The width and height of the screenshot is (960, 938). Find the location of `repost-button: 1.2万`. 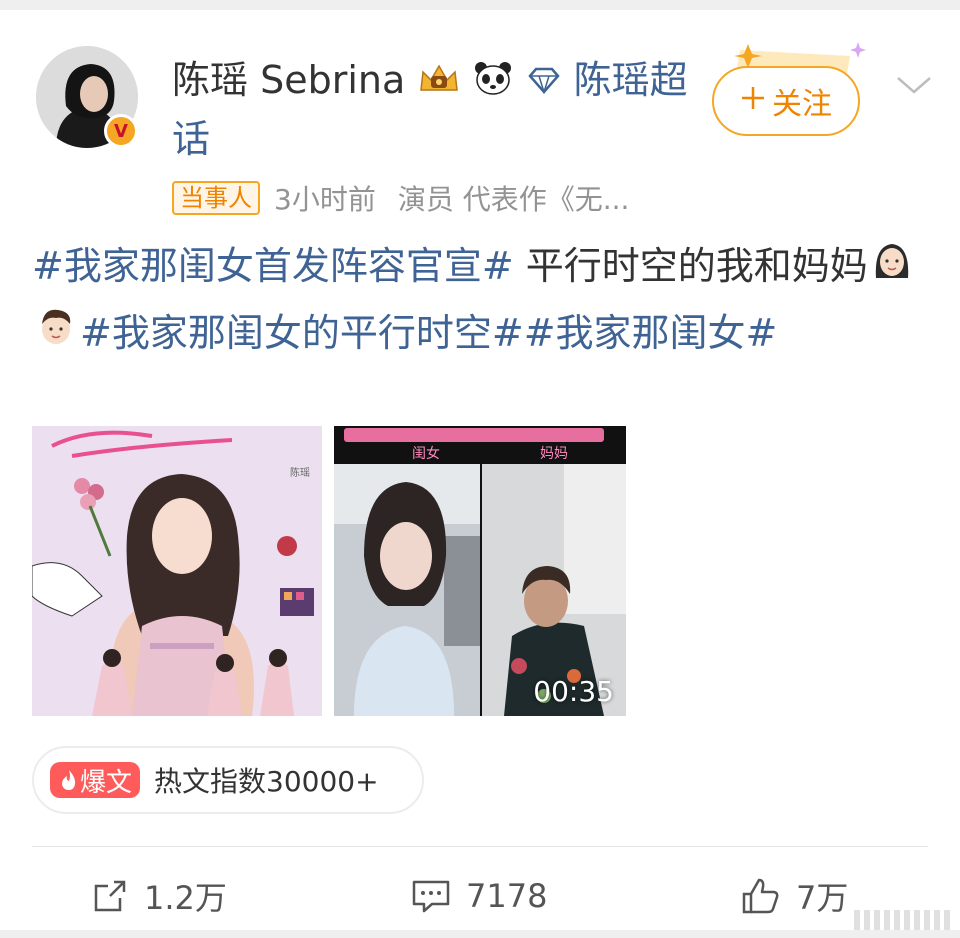

repost-button: 1.2万 is located at coordinates (158, 896).